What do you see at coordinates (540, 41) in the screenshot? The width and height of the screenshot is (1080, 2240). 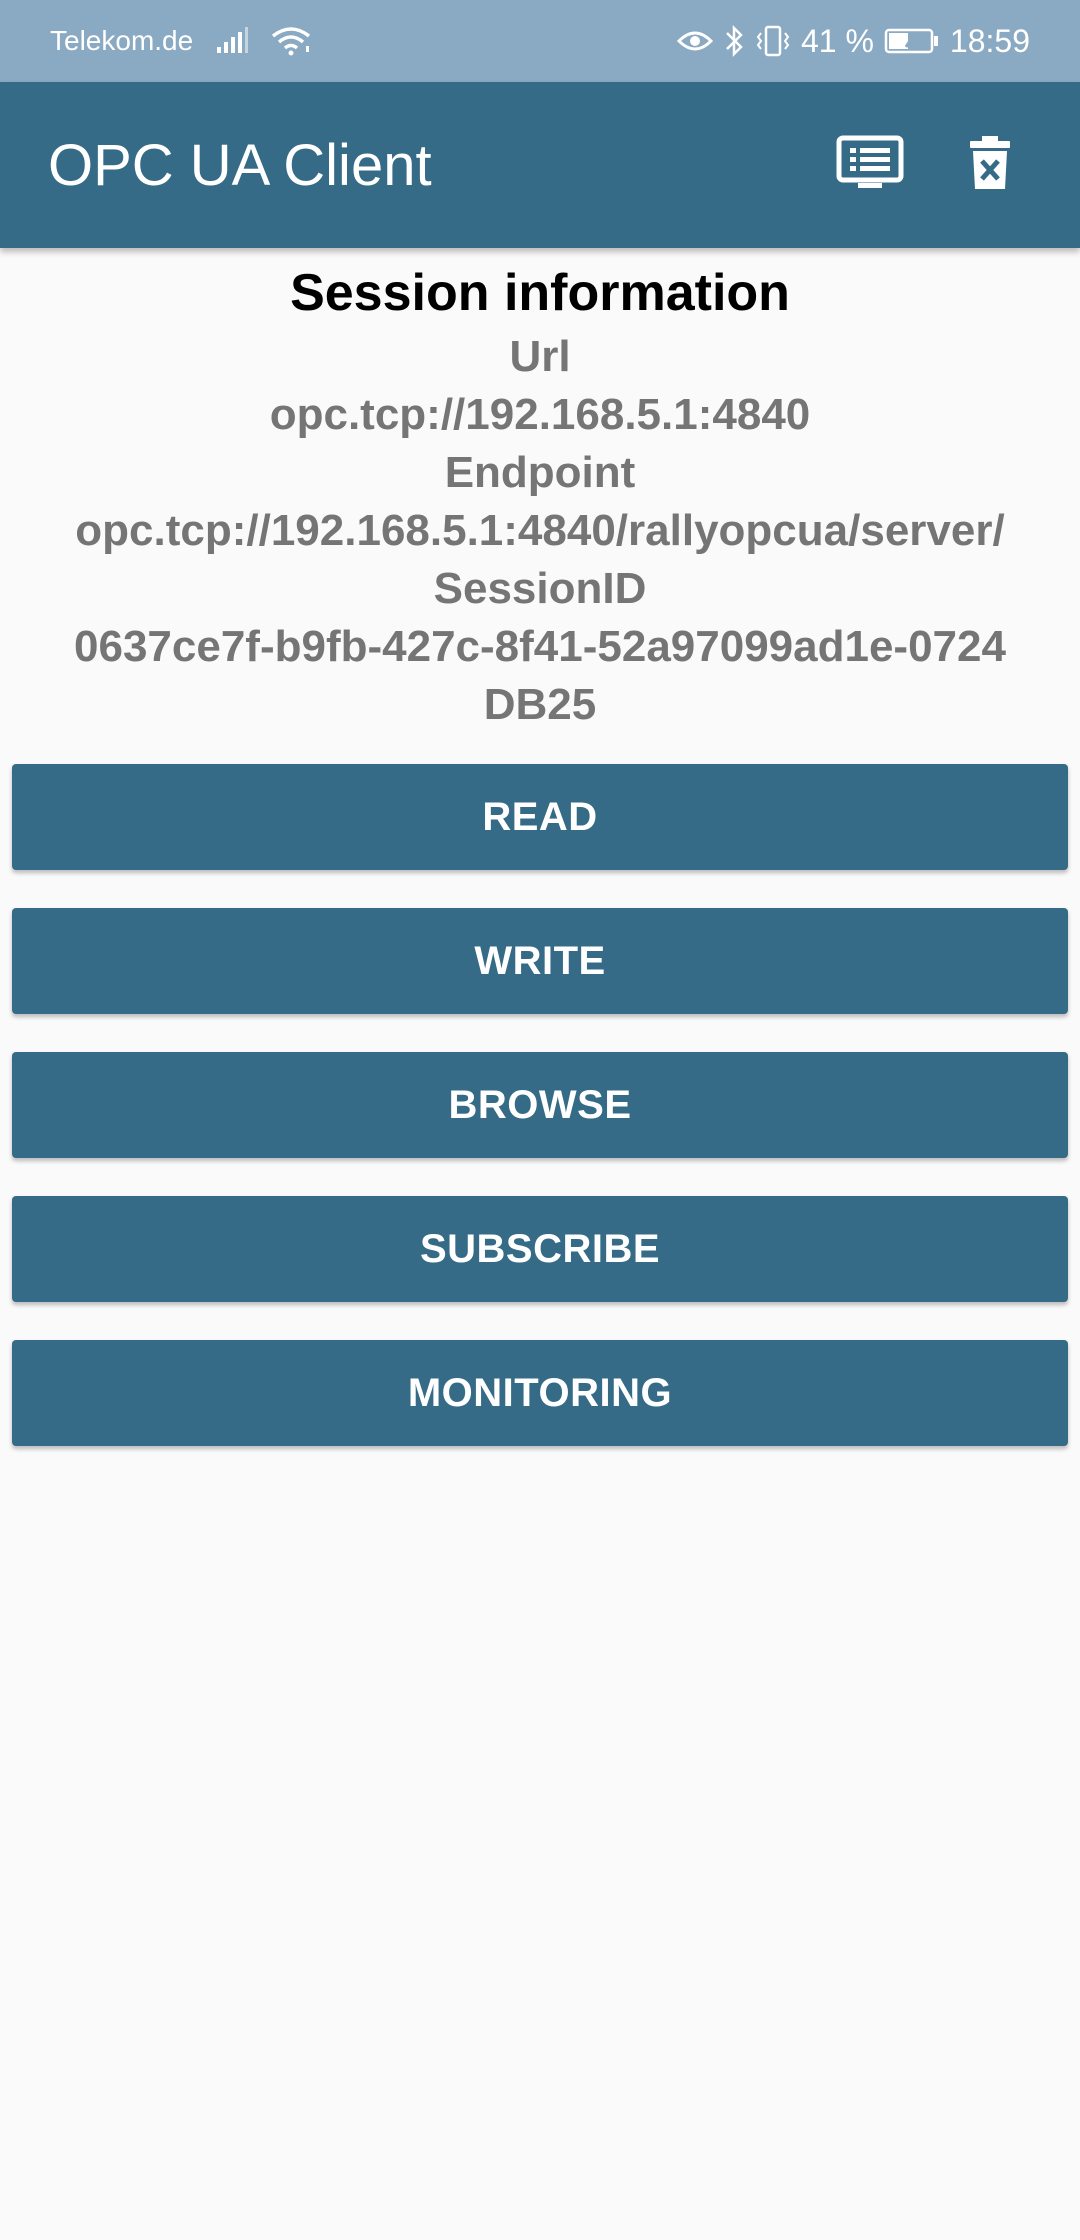 I see `status-bar: Telekom.de 41 % 18:59` at bounding box center [540, 41].